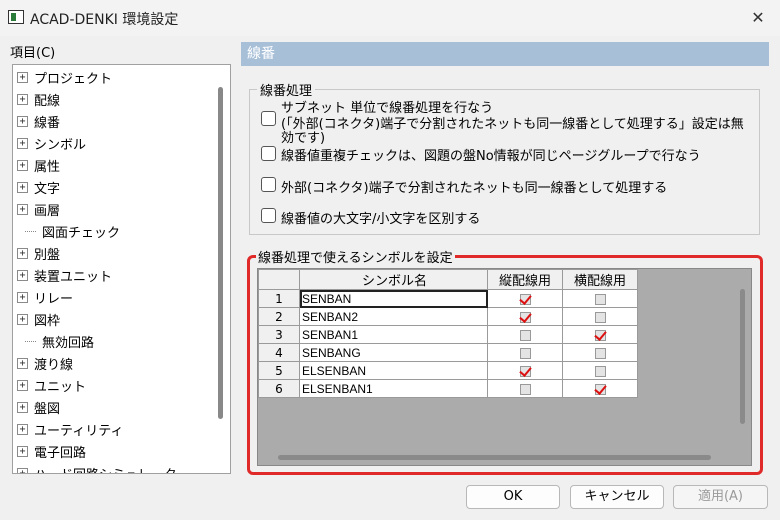 The width and height of the screenshot is (780, 520). Describe the element at coordinates (47, 255) in the screenshot. I see `tree-item-label: 別盤` at that location.